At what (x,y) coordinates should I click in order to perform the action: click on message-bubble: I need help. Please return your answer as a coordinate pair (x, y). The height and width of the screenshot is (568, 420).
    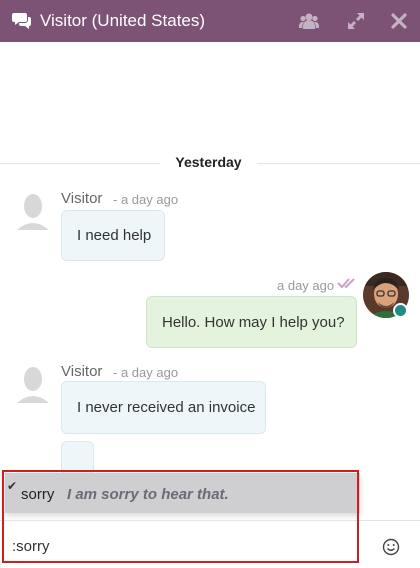
    Looking at the image, I should click on (113, 235).